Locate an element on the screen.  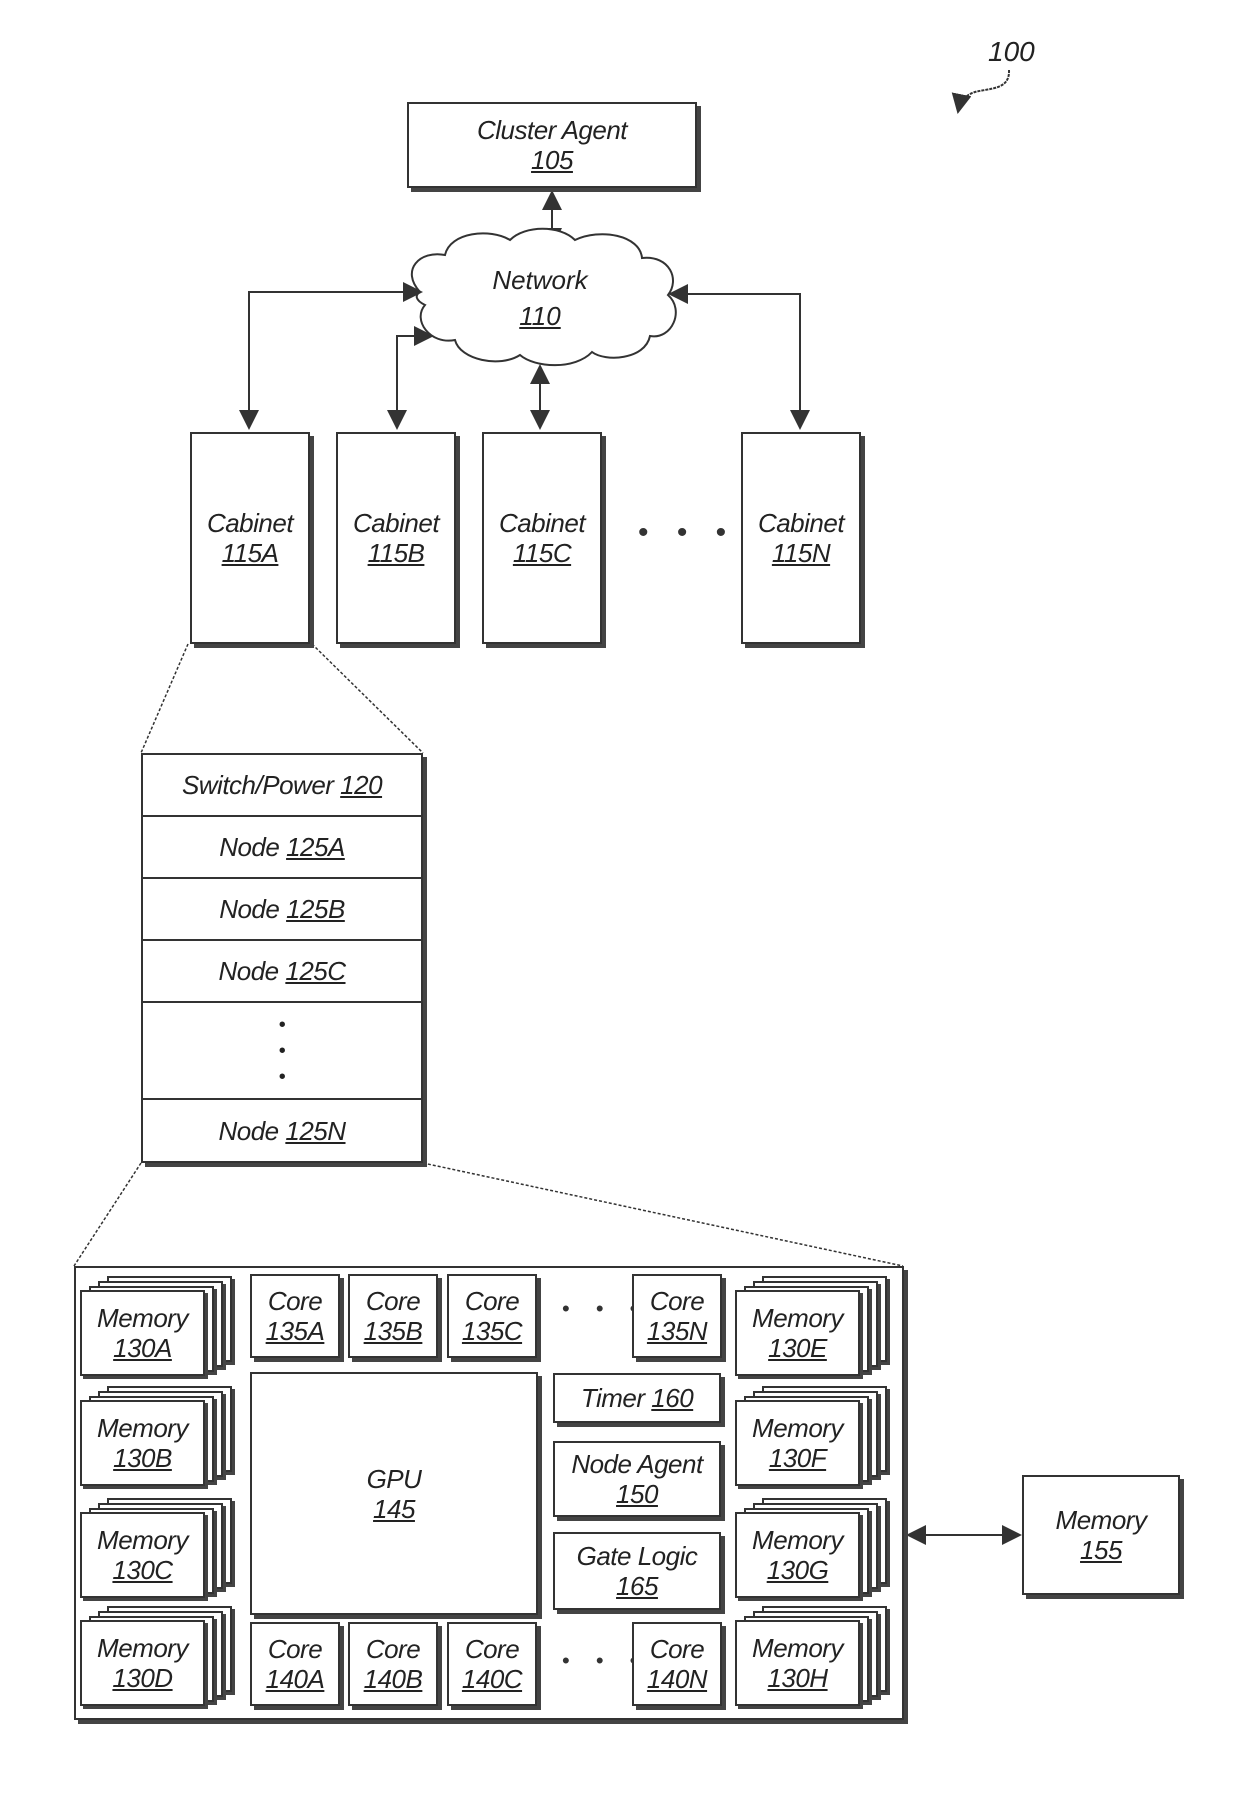
core-ref: 135C is located at coordinates (492, 1331).